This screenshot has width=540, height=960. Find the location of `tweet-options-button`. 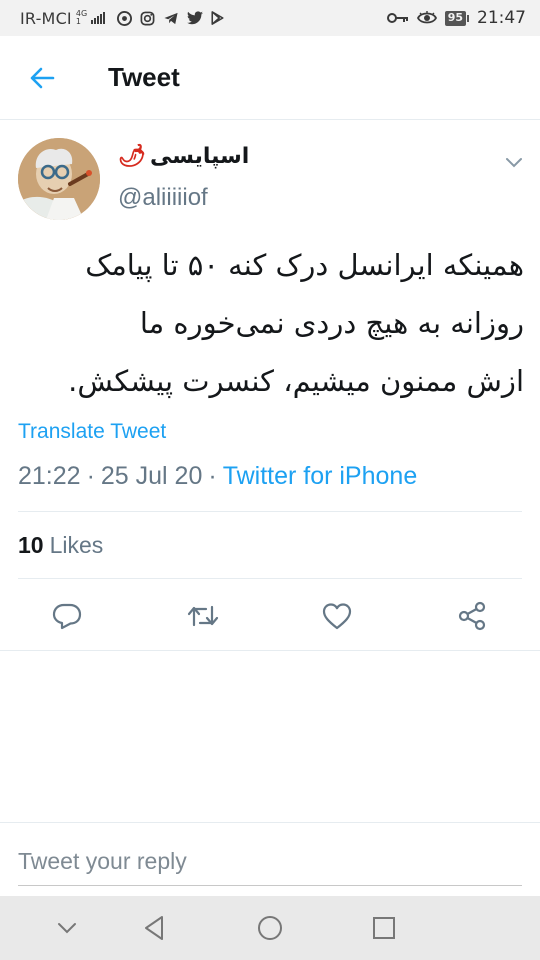

tweet-options-button is located at coordinates (514, 162).